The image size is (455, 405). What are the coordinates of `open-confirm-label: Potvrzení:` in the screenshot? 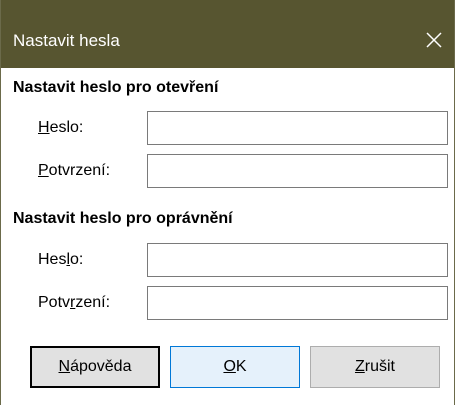 It's located at (74, 170).